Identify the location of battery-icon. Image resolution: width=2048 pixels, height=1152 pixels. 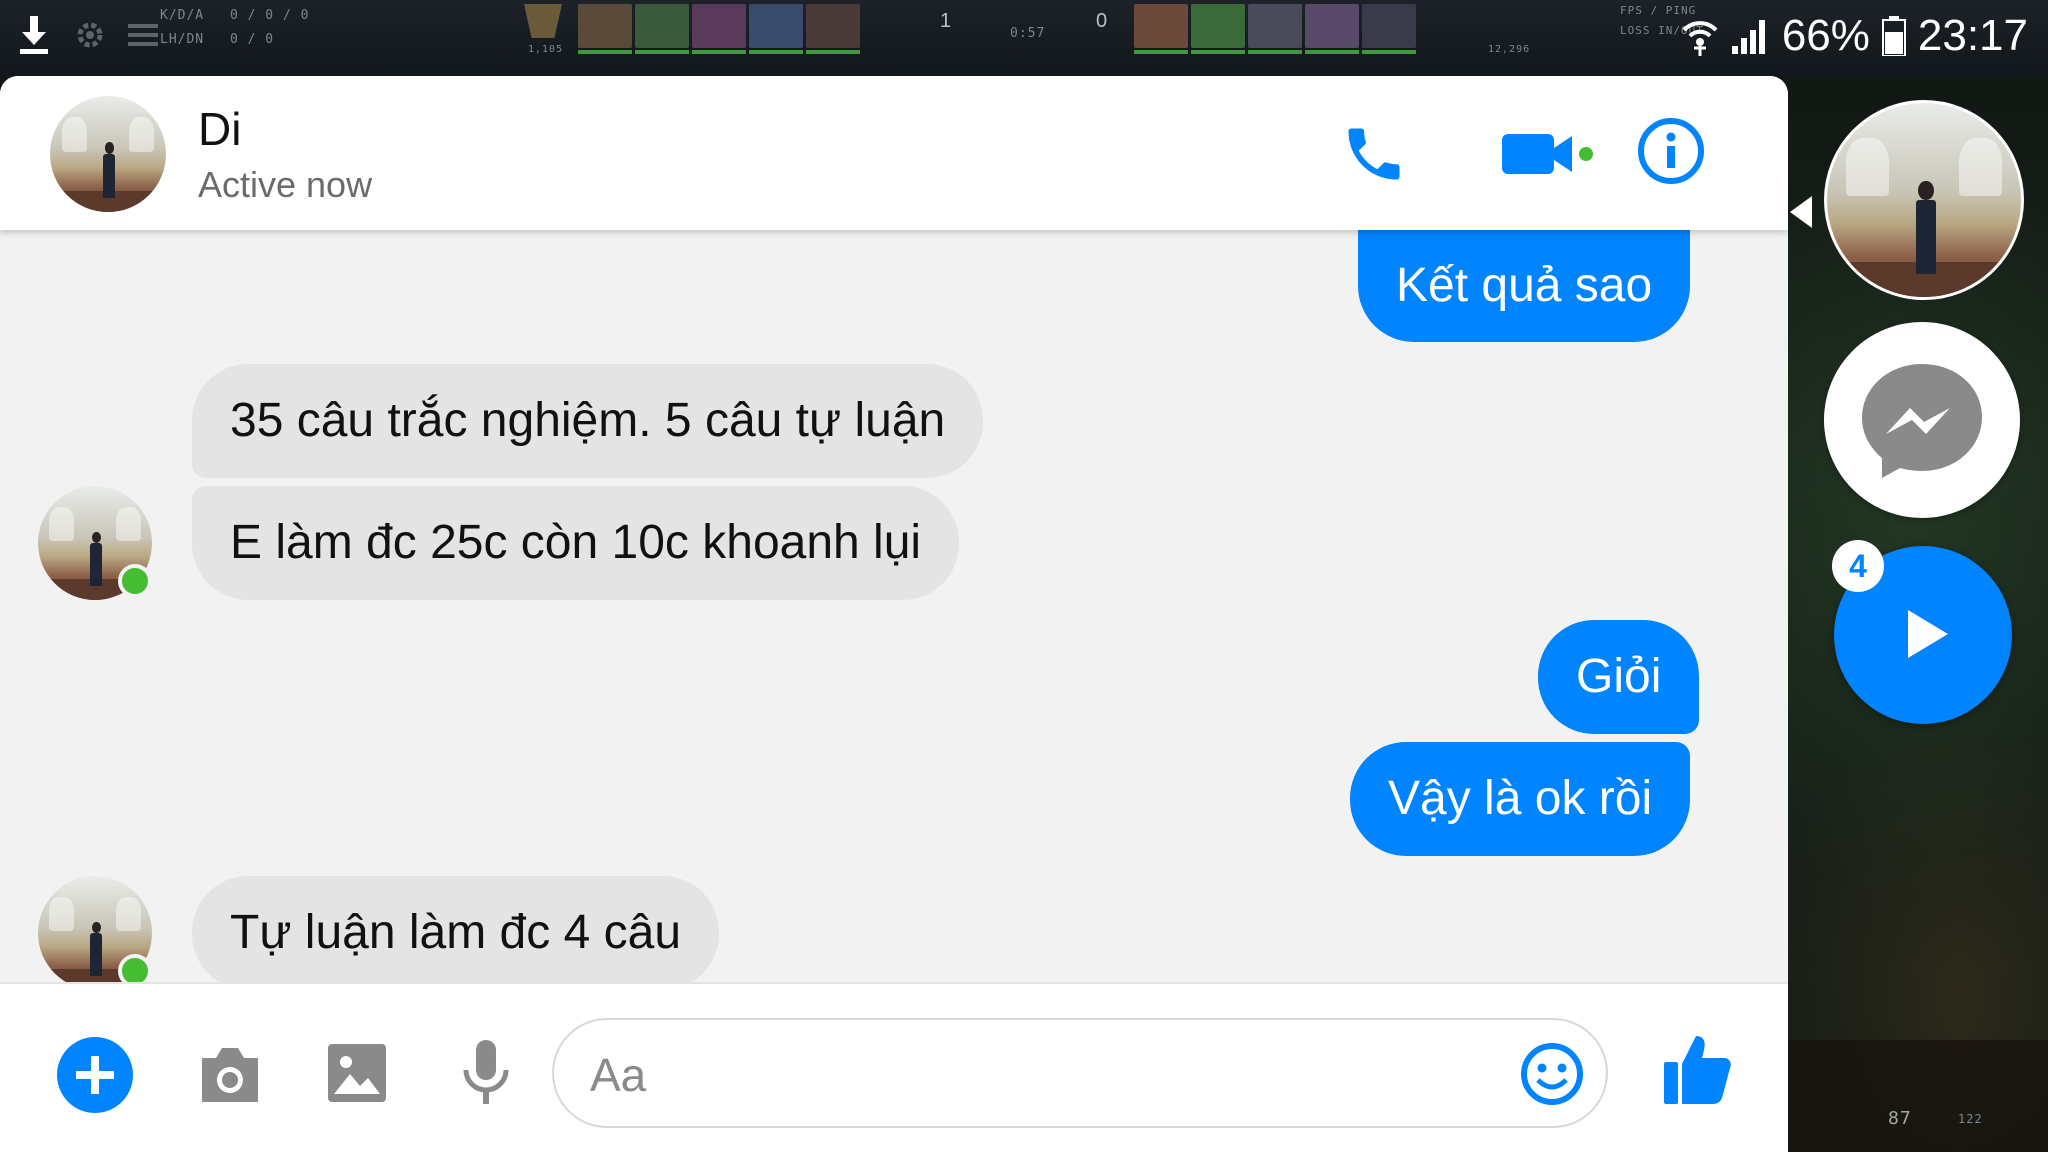
(1893, 36).